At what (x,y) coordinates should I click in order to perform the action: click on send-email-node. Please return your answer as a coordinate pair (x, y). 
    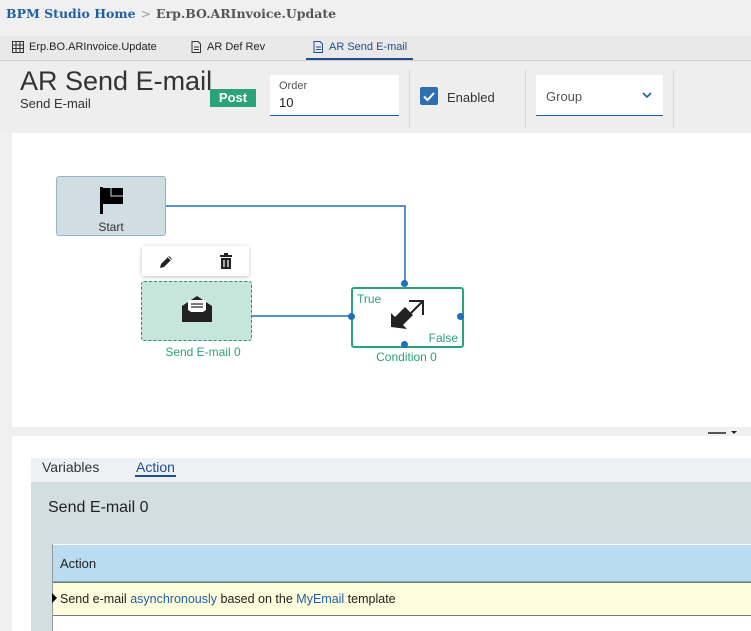
    Looking at the image, I should click on (196, 311).